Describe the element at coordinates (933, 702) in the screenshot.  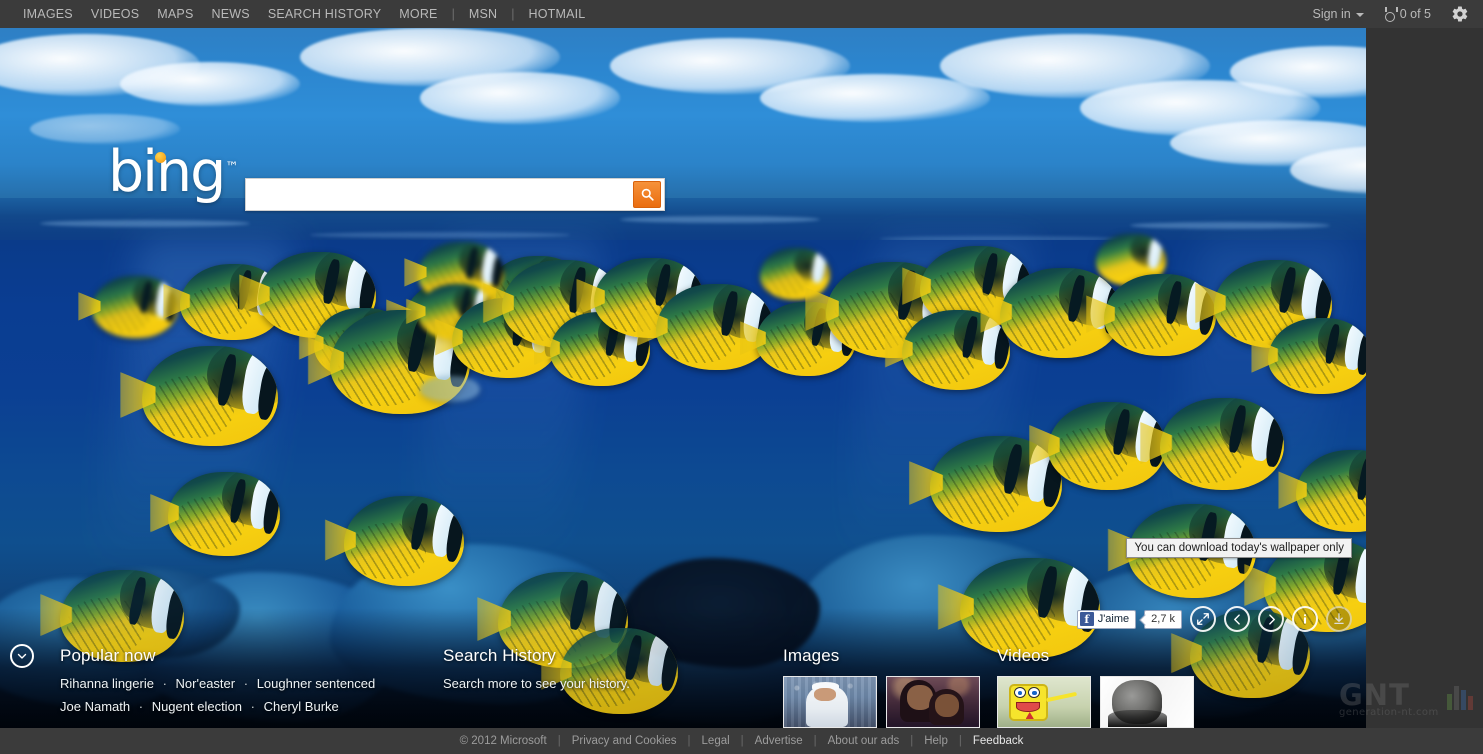
I see `image-thumb-two-women` at that location.